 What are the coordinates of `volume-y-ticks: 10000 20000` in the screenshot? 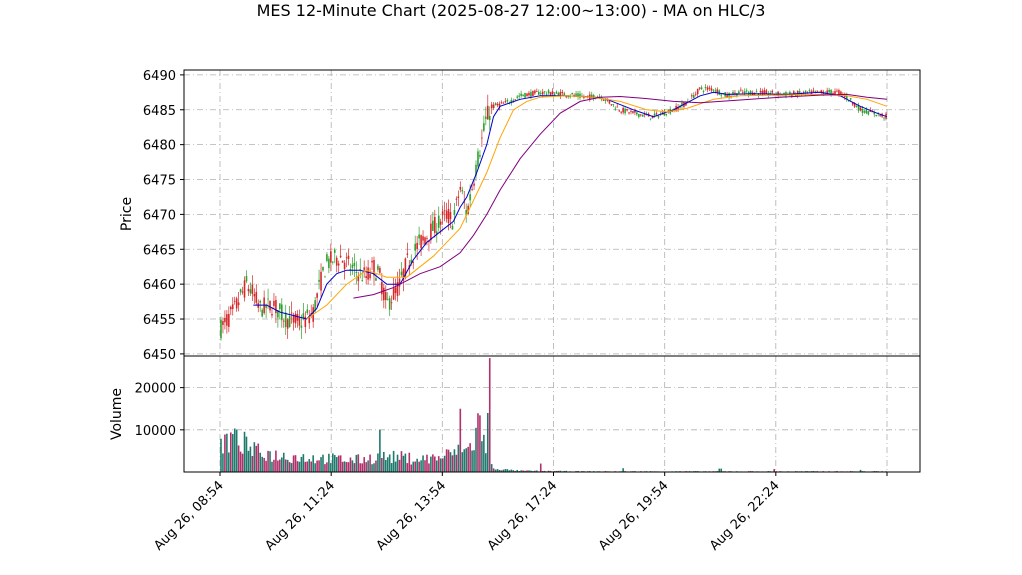 It's located at (159, 410).